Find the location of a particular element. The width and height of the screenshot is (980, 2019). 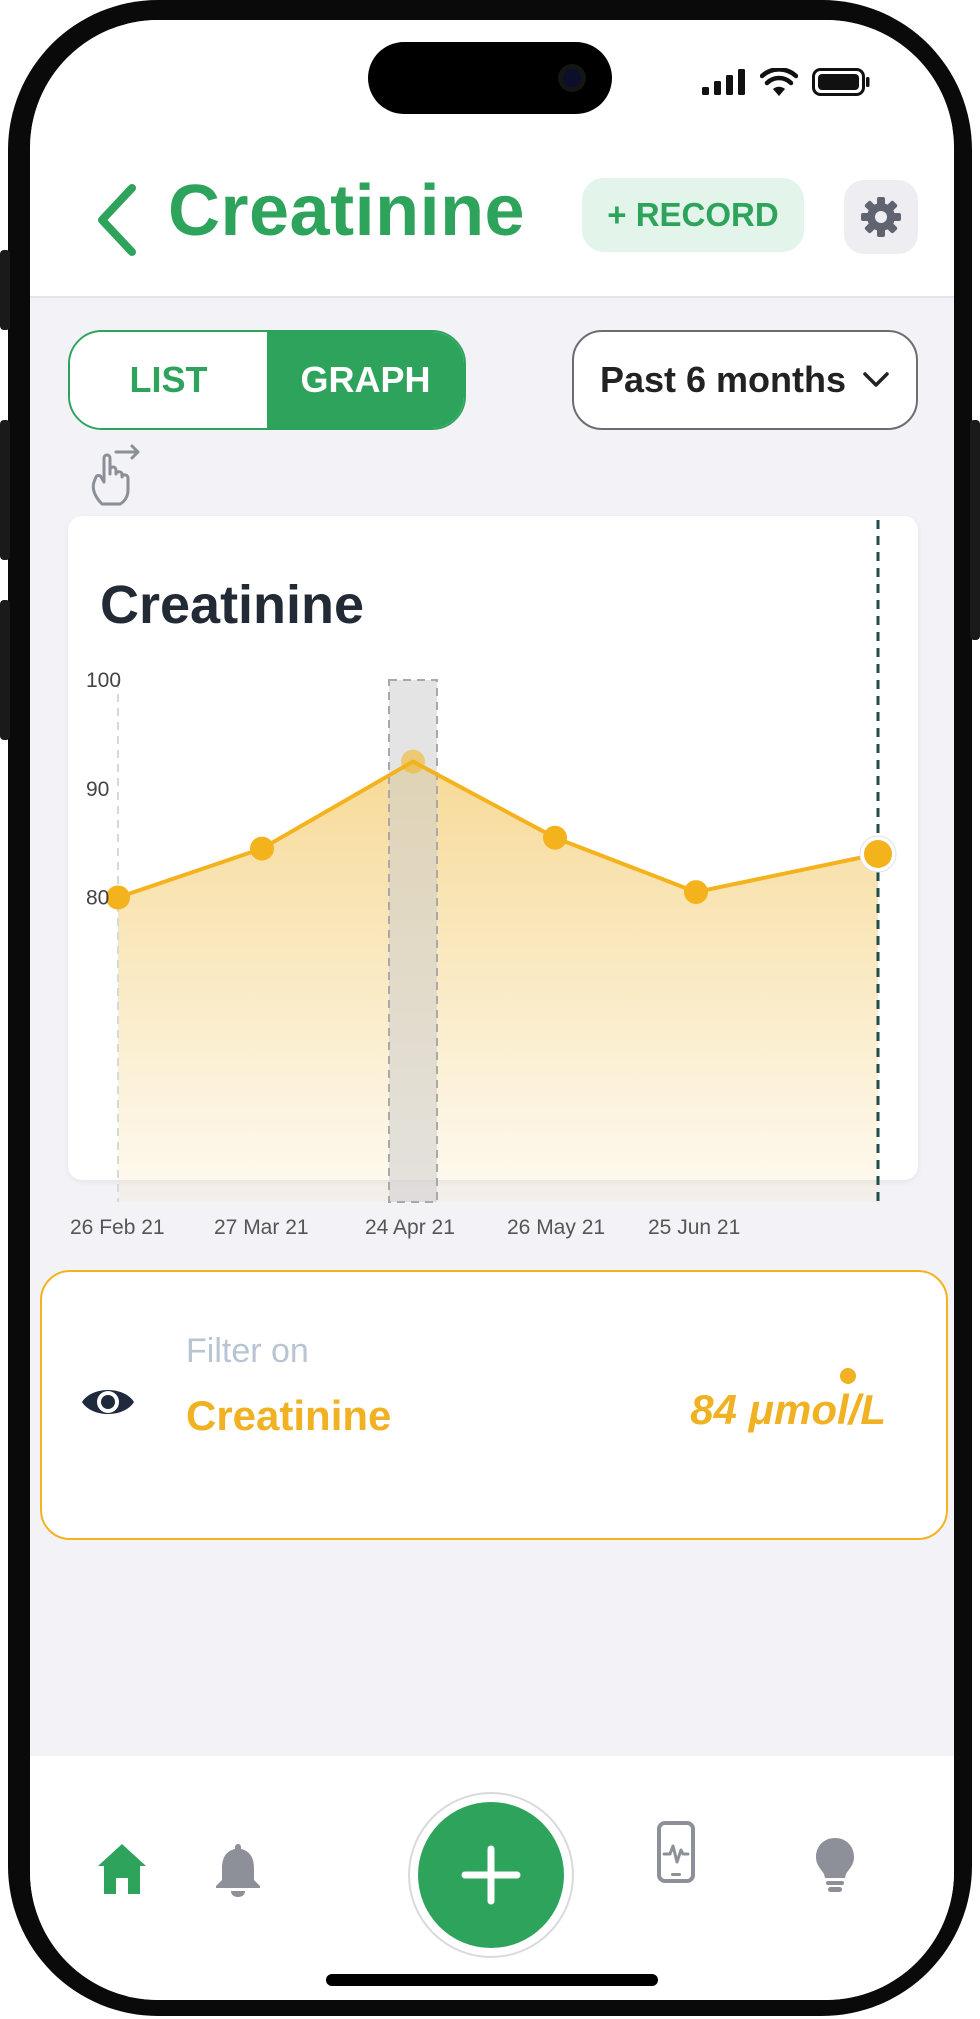

volume-up-button is located at coordinates (5, 490).